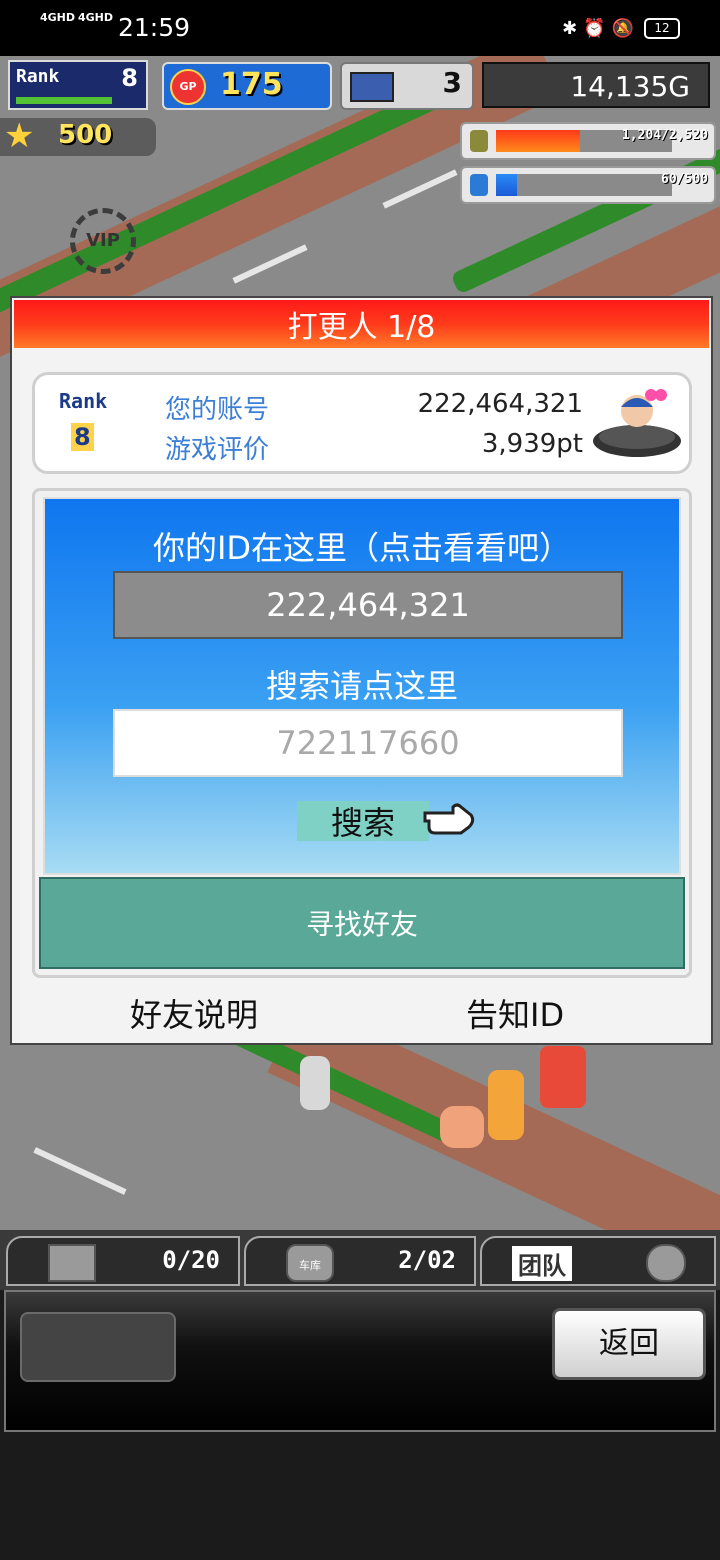 The image size is (720, 1560). I want to click on tab-garage: 车库 2/02, so click(360, 1261).